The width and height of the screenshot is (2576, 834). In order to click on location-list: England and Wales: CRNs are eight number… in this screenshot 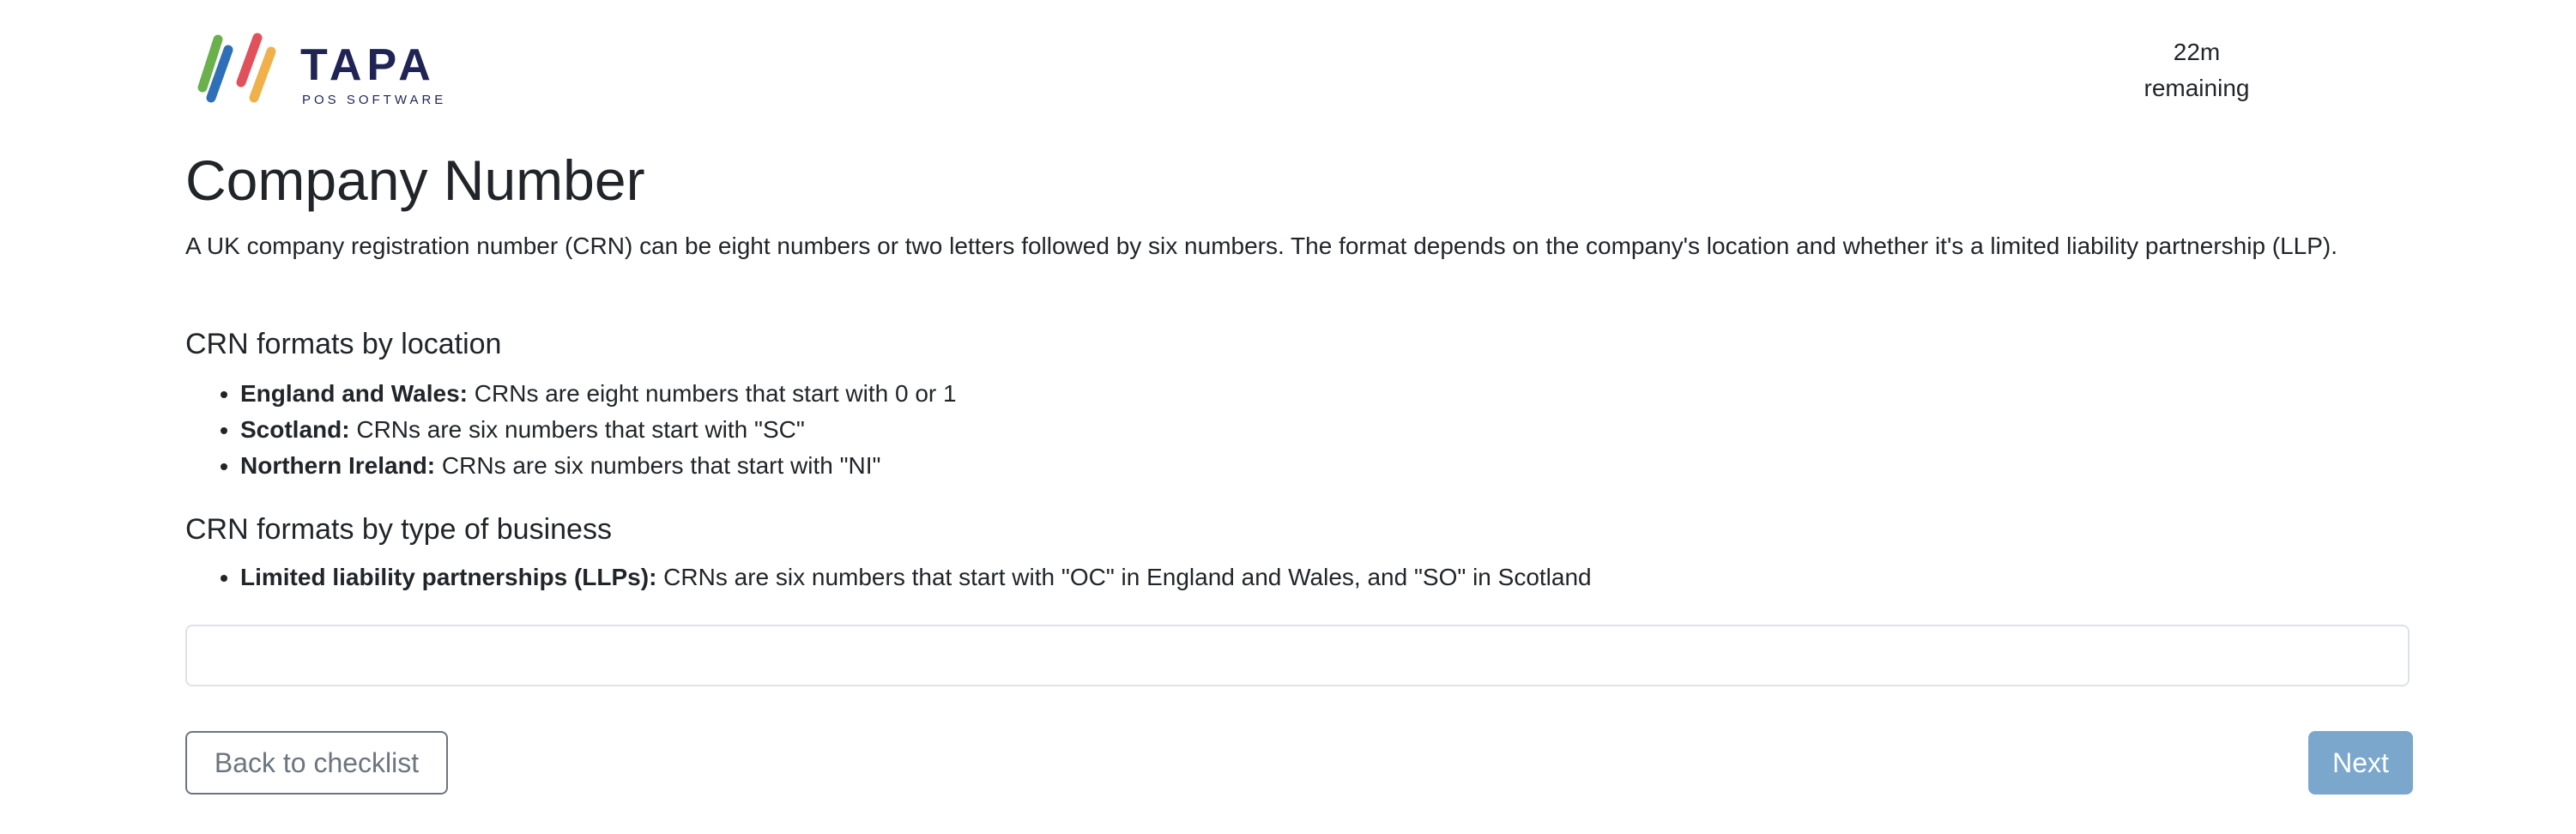, I will do `click(571, 430)`.